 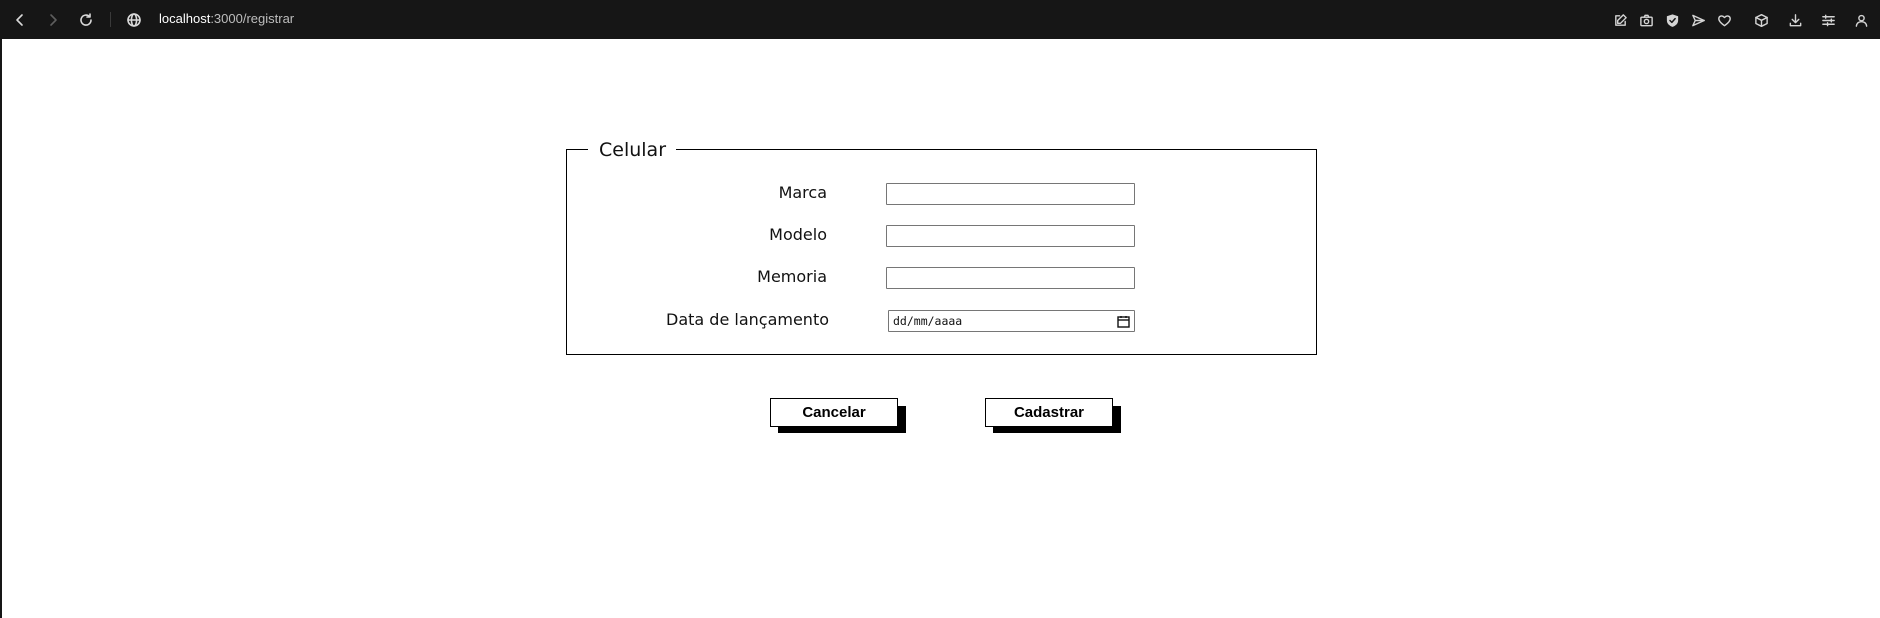 I want to click on cancel-button: Cancelar, so click(x=834, y=412).